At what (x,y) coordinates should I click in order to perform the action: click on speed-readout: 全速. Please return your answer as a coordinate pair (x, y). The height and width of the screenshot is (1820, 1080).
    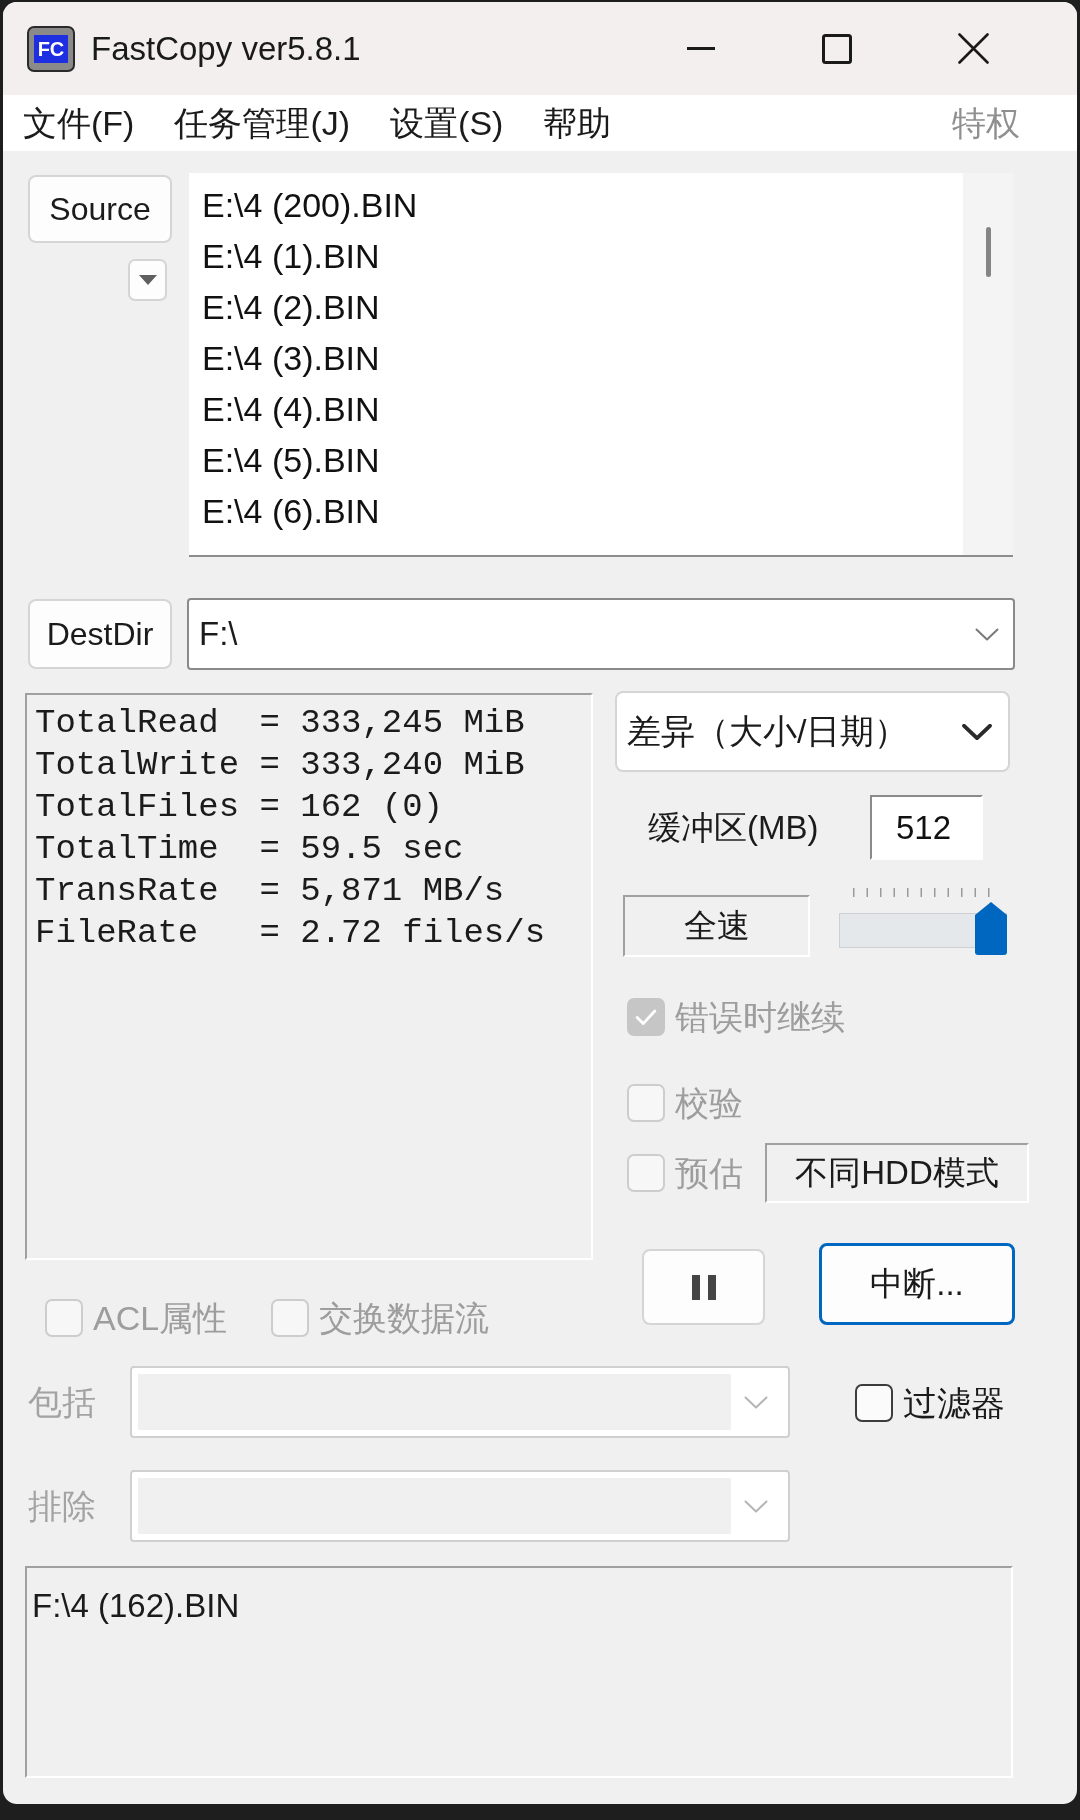
    Looking at the image, I should click on (716, 926).